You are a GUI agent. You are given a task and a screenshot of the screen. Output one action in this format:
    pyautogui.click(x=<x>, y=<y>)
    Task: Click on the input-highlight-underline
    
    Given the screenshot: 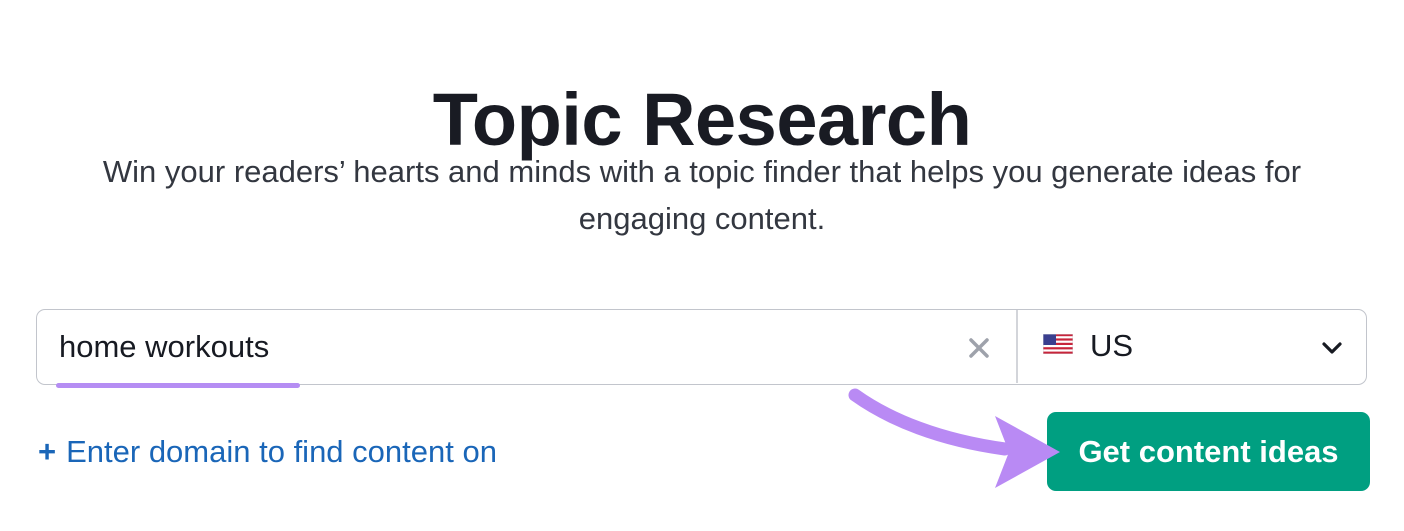 What is the action you would take?
    pyautogui.click(x=178, y=385)
    